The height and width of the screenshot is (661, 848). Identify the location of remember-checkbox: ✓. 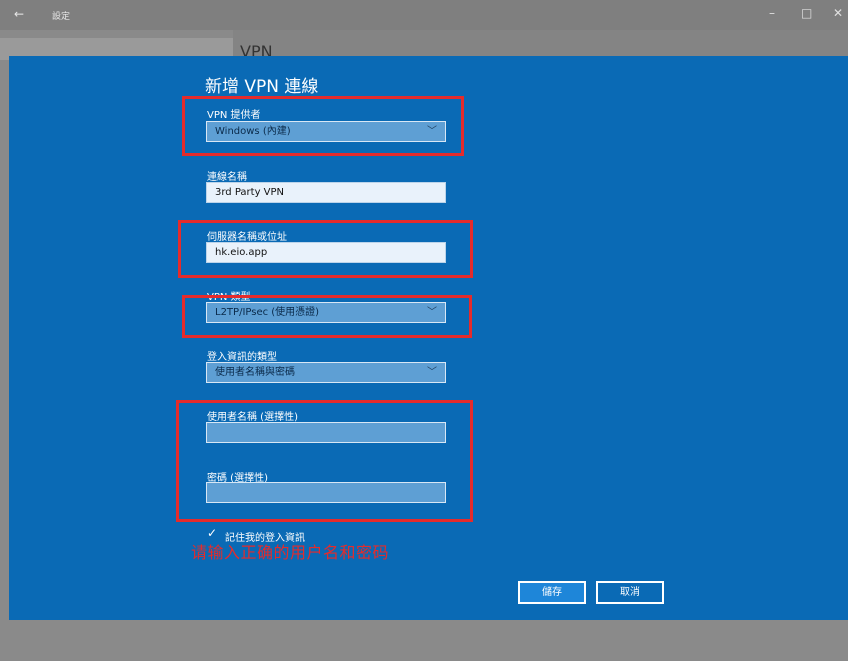
(212, 533).